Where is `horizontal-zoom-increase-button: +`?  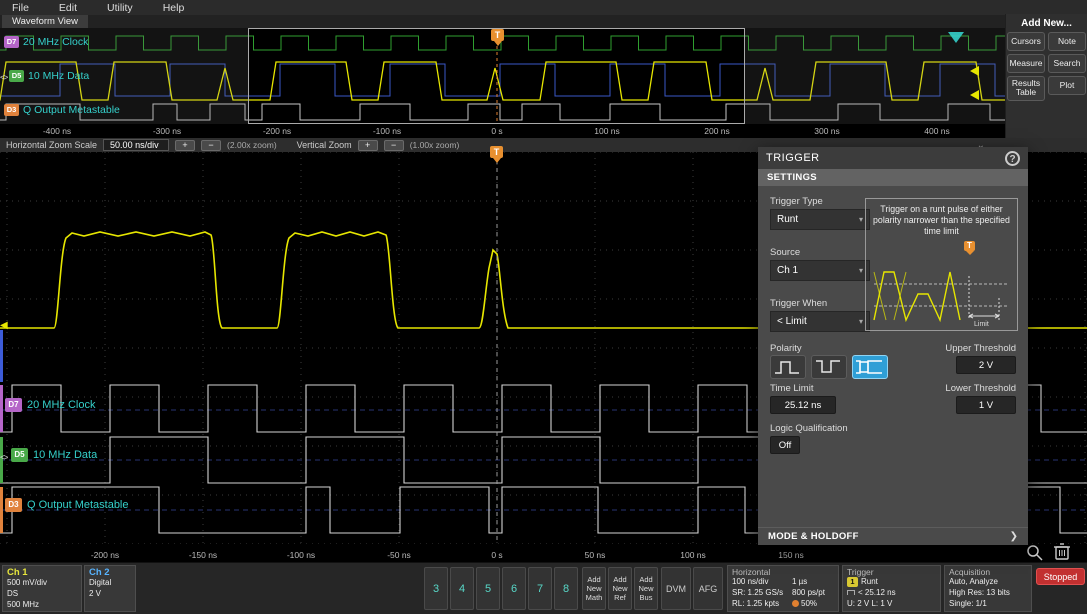
horizontal-zoom-increase-button: + is located at coordinates (185, 145).